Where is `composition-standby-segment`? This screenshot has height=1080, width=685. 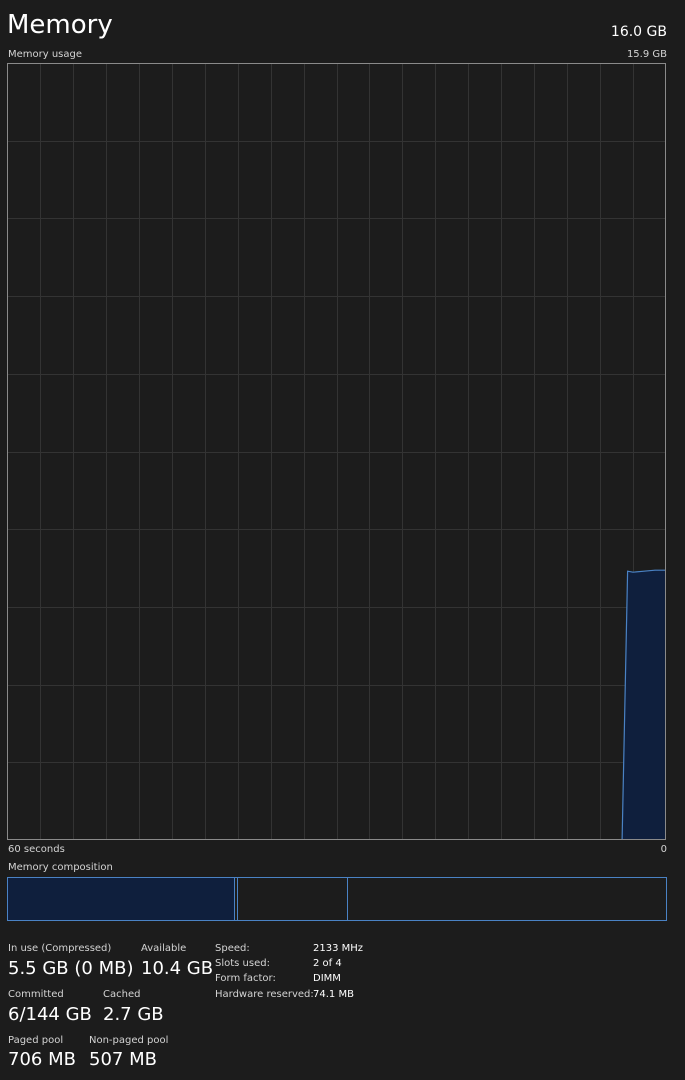 composition-standby-segment is located at coordinates (293, 899).